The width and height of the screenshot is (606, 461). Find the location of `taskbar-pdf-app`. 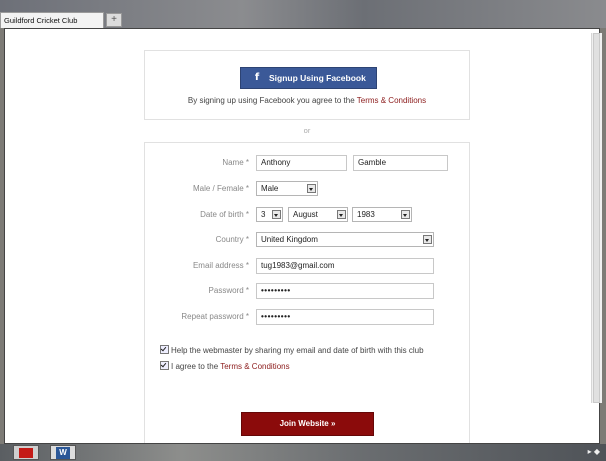

taskbar-pdf-app is located at coordinates (26, 452).